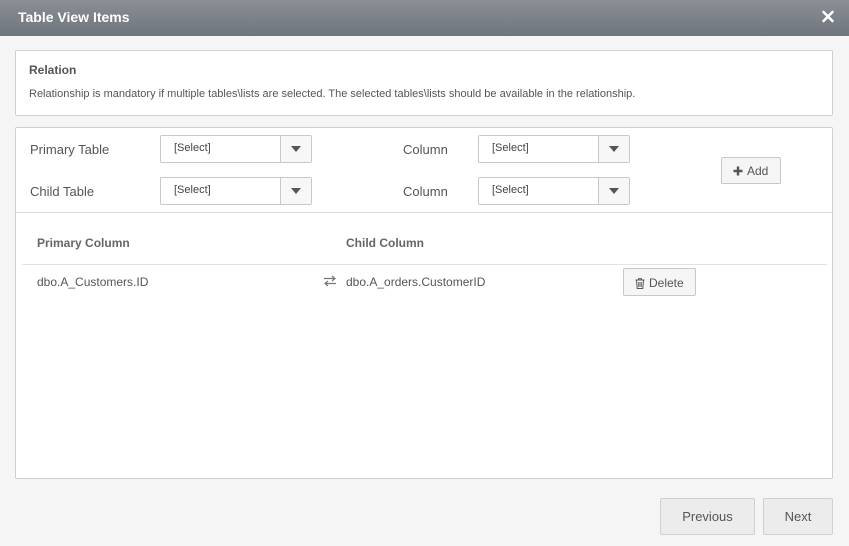 The height and width of the screenshot is (546, 849). Describe the element at coordinates (192, 190) in the screenshot. I see `child-table-select-value: [Select]` at that location.